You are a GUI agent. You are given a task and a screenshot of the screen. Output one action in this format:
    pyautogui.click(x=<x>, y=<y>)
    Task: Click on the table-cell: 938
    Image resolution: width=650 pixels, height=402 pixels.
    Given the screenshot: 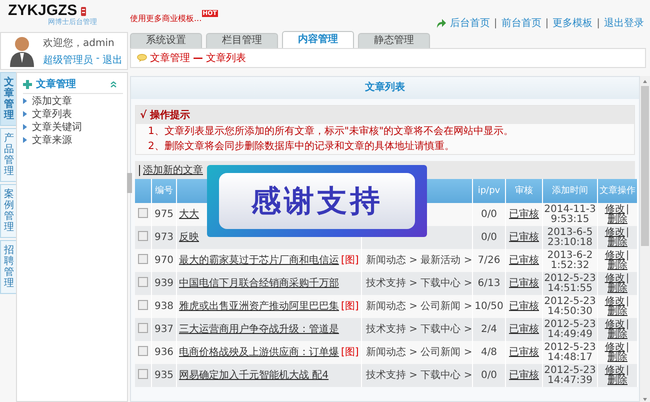 What is the action you would take?
    pyautogui.click(x=164, y=306)
    